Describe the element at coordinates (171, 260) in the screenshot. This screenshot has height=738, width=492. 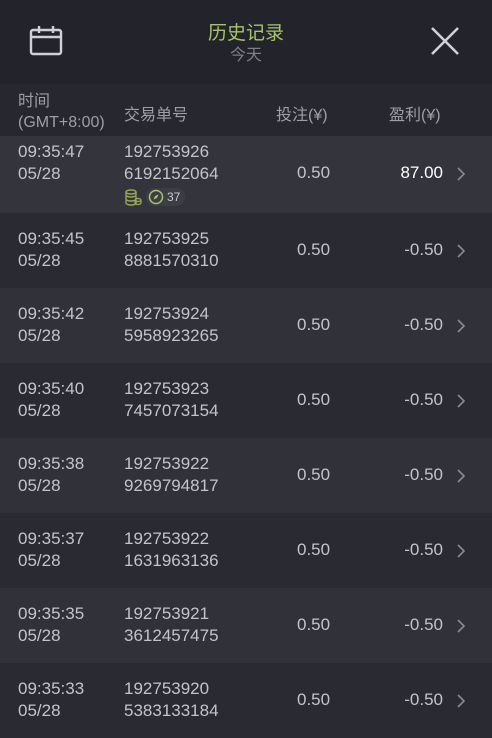
I see `row-order-part2: 8881570310` at that location.